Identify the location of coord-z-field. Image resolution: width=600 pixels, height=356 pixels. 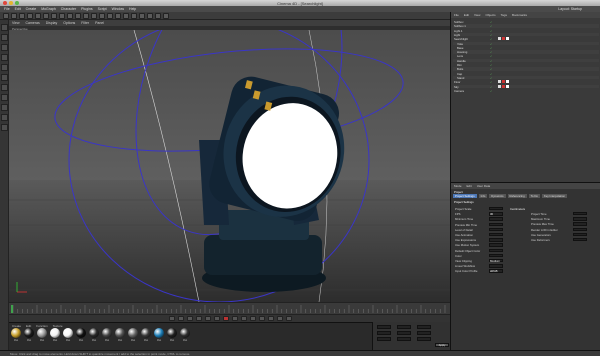
(384, 339).